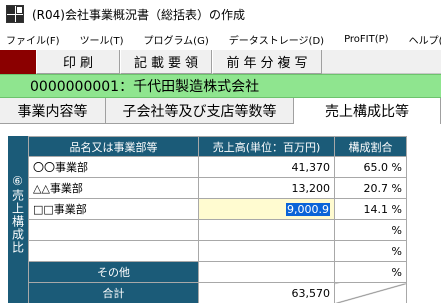 This screenshot has height=303, width=441. Describe the element at coordinates (370, 167) in the screenshot. I see `row-ratio: 65.0 %` at that location.